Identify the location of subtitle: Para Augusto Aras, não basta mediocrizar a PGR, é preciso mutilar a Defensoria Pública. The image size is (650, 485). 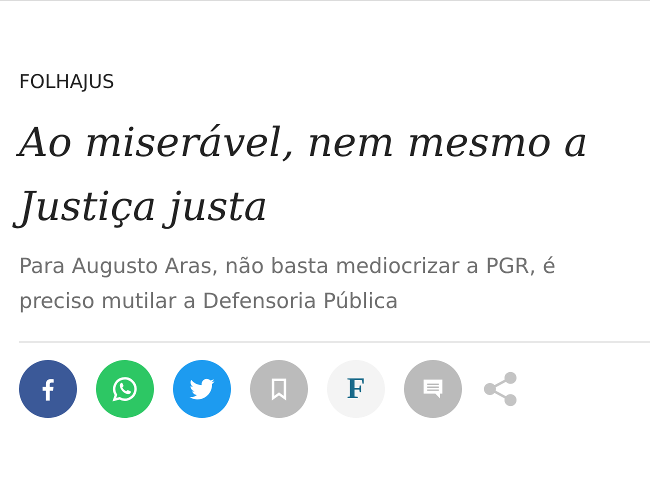
(288, 284).